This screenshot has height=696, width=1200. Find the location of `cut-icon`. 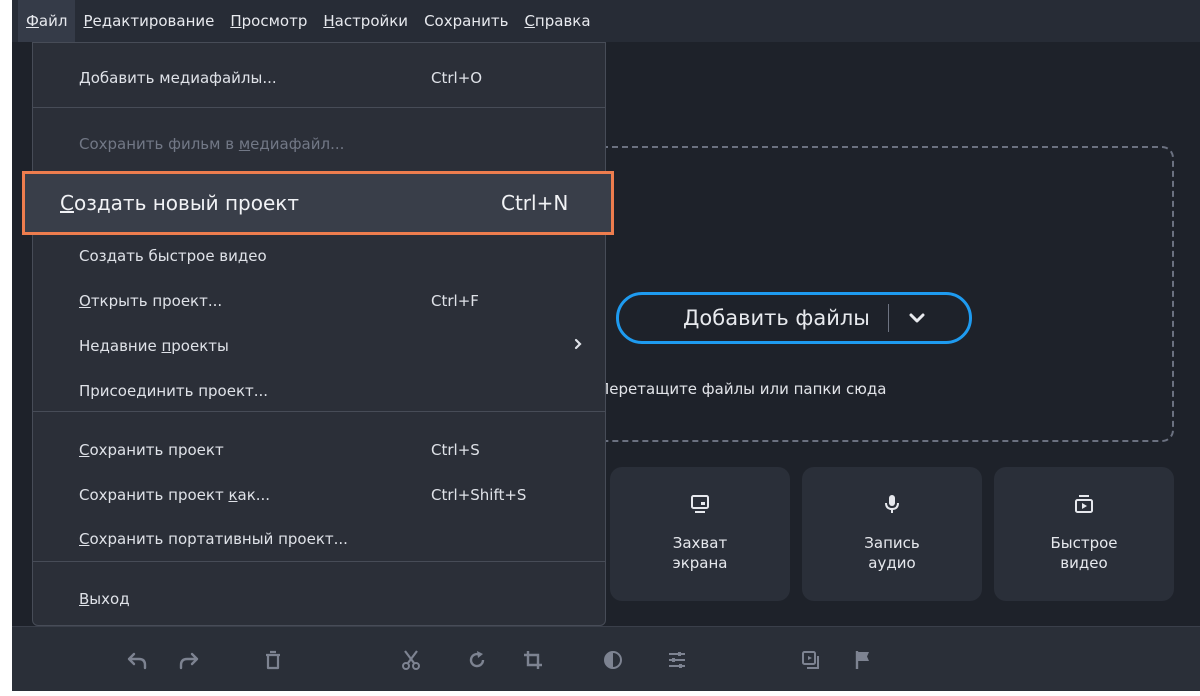

cut-icon is located at coordinates (411, 660).